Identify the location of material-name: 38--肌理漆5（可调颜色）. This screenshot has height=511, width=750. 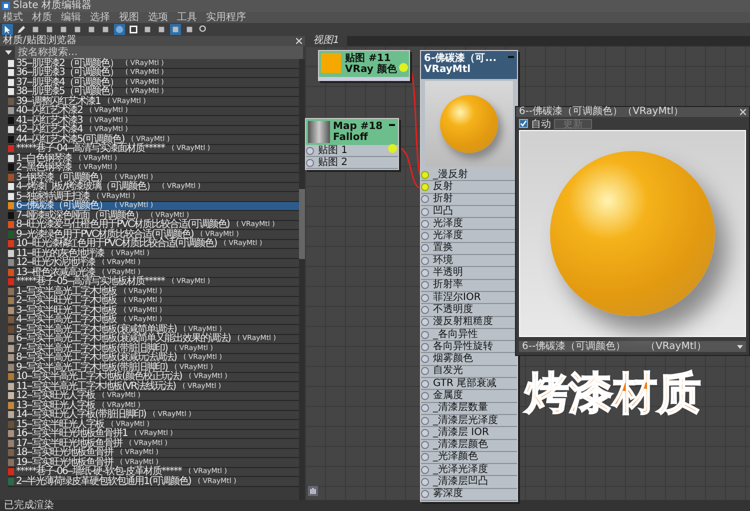
(67, 91).